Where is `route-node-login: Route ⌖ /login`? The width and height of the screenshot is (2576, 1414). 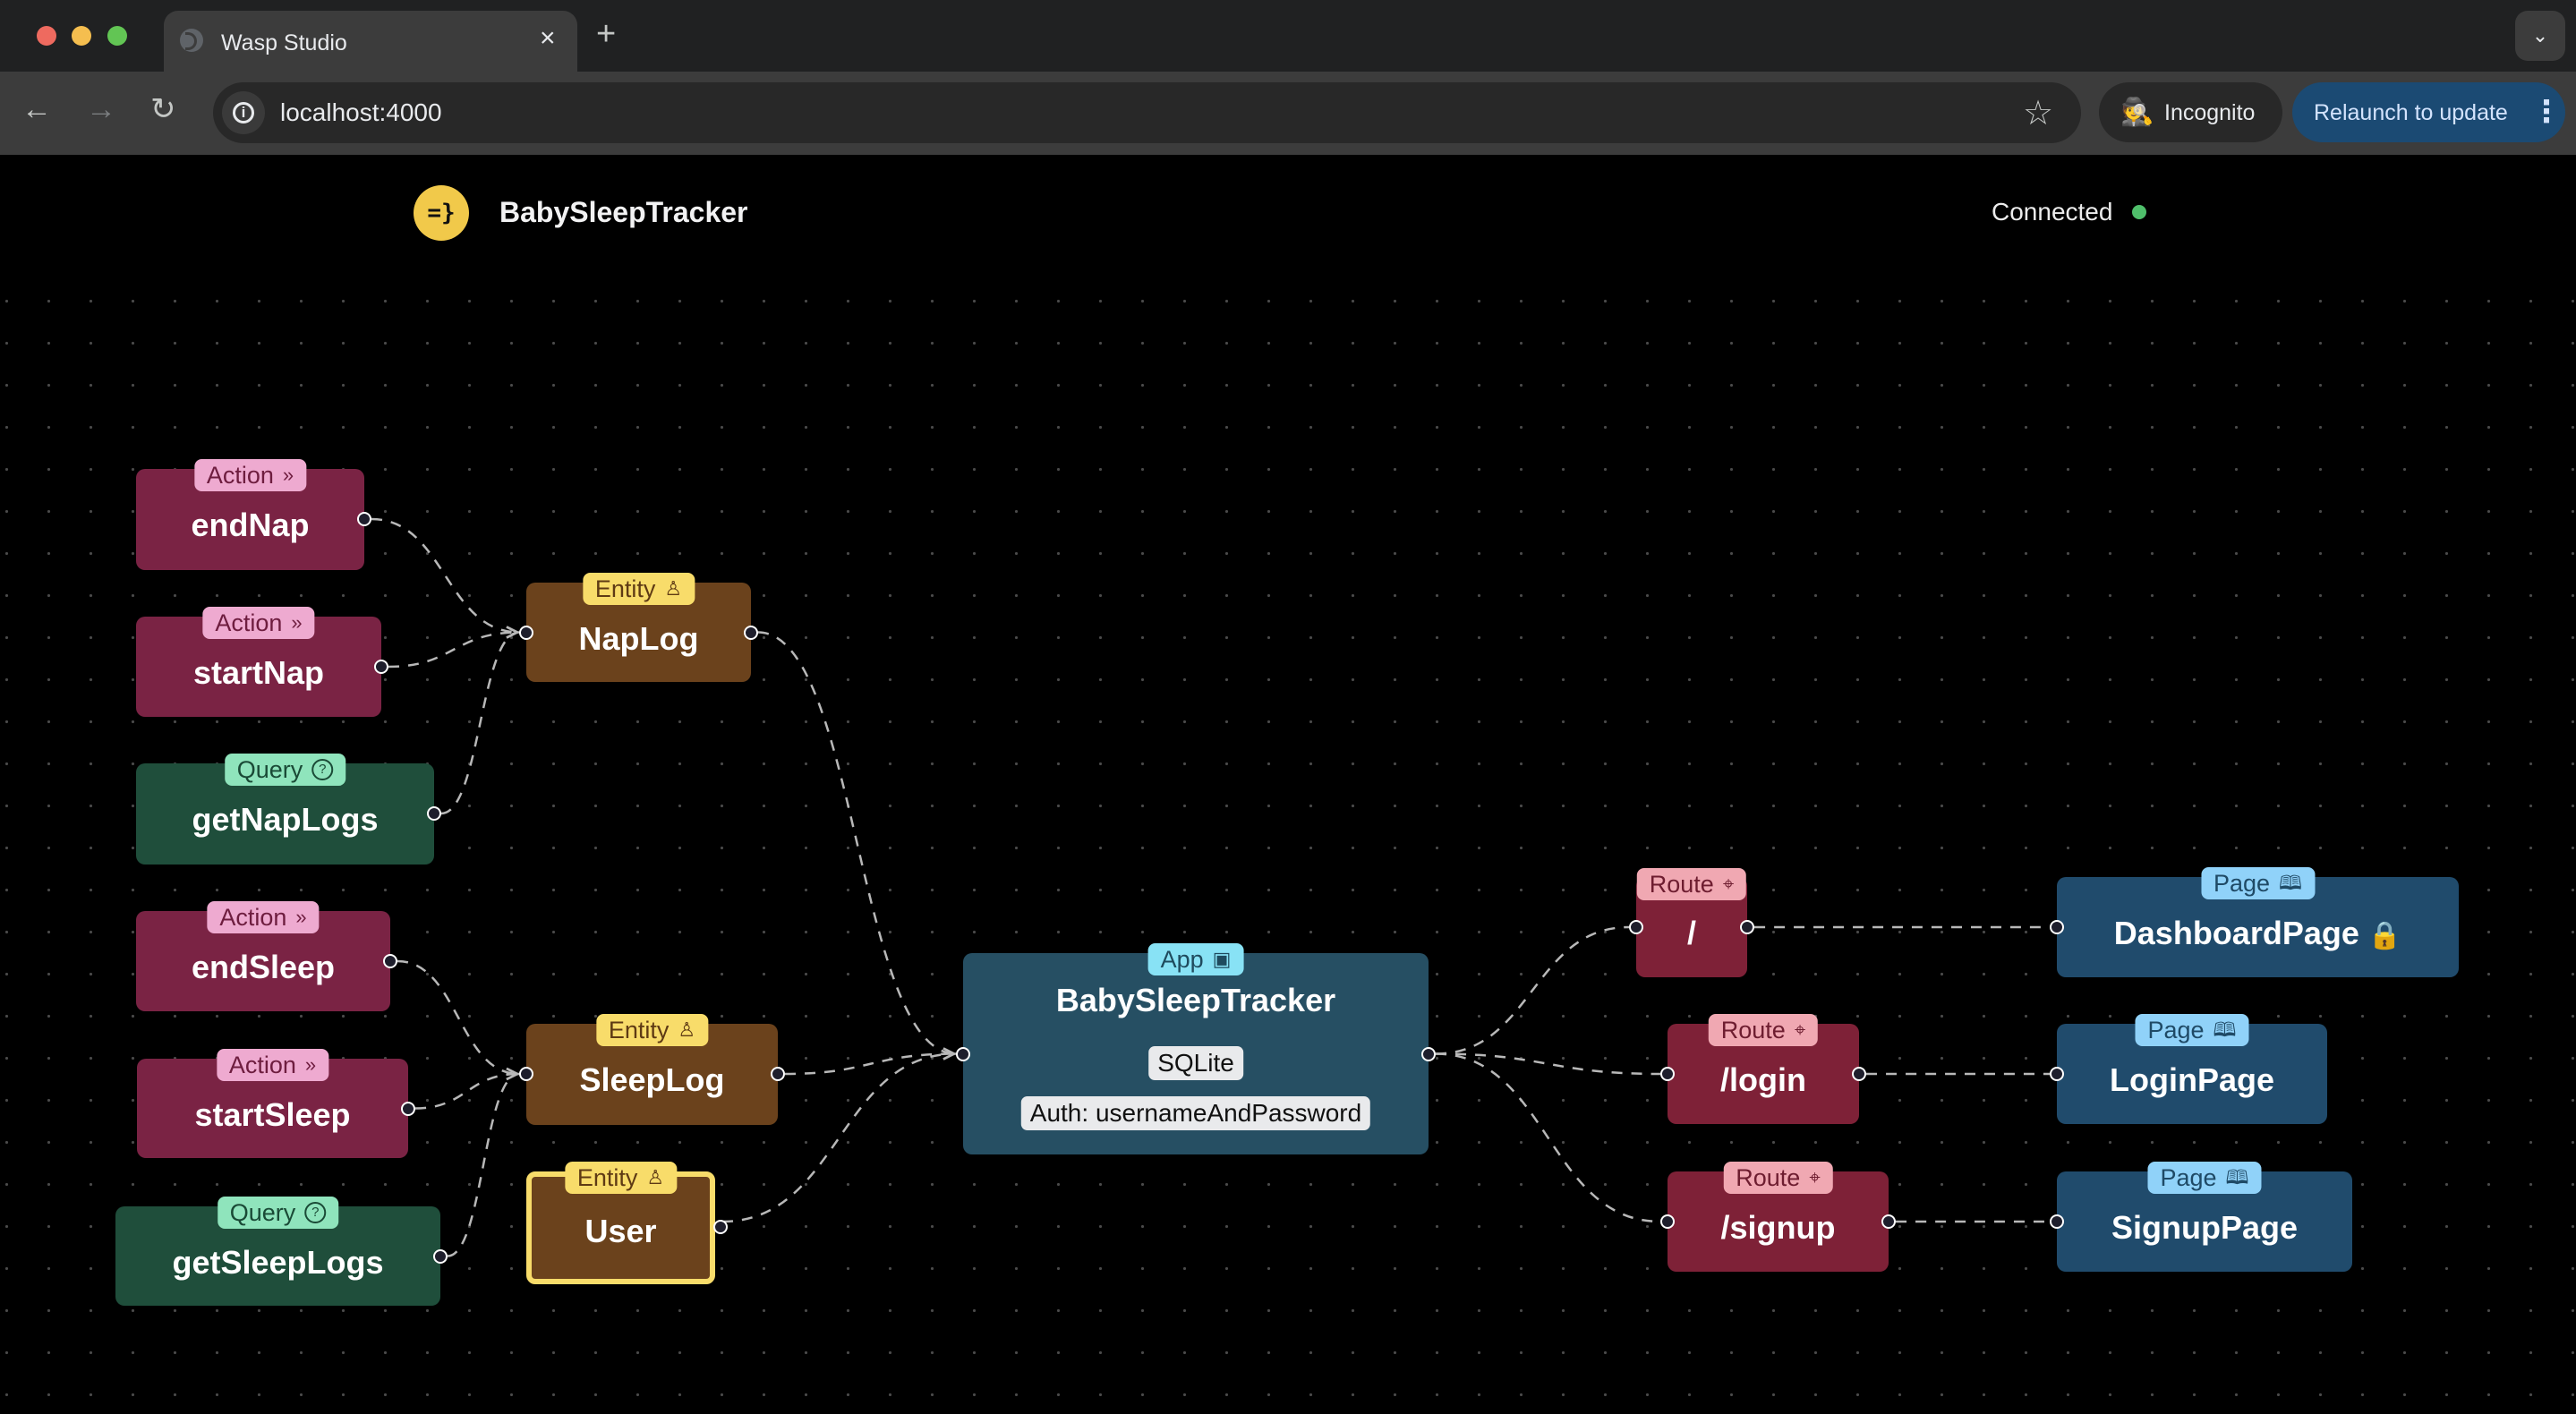 route-node-login: Route ⌖ /login is located at coordinates (1763, 1069).